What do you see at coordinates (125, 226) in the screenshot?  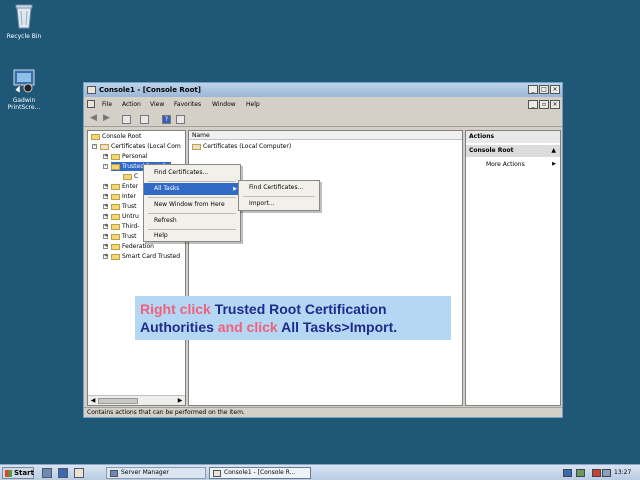 I see `tree-item-third-party: Third-` at bounding box center [125, 226].